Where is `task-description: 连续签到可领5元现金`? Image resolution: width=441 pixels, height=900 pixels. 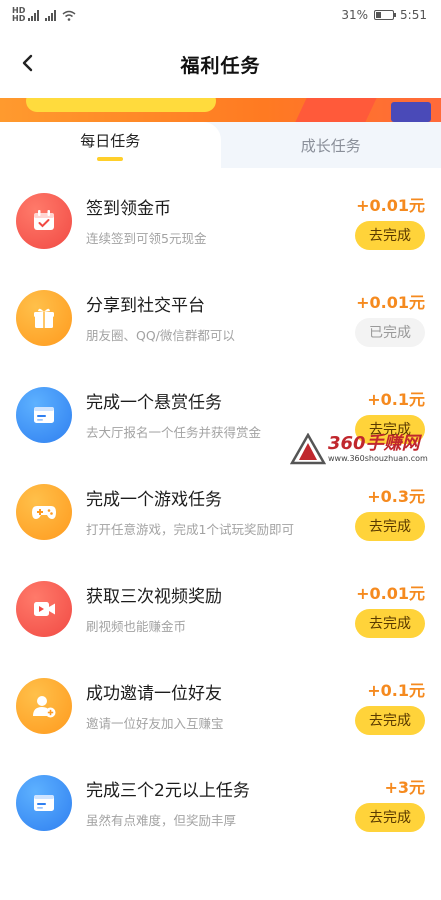 task-description: 连续签到可领5元现金 is located at coordinates (146, 238).